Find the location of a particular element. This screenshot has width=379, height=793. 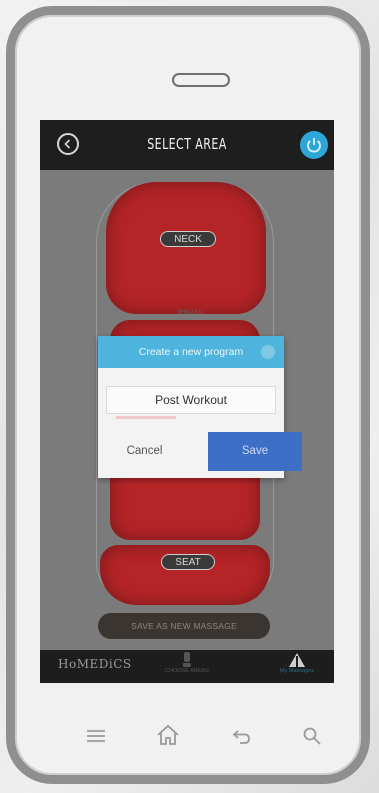

neck-area is located at coordinates (186, 248).